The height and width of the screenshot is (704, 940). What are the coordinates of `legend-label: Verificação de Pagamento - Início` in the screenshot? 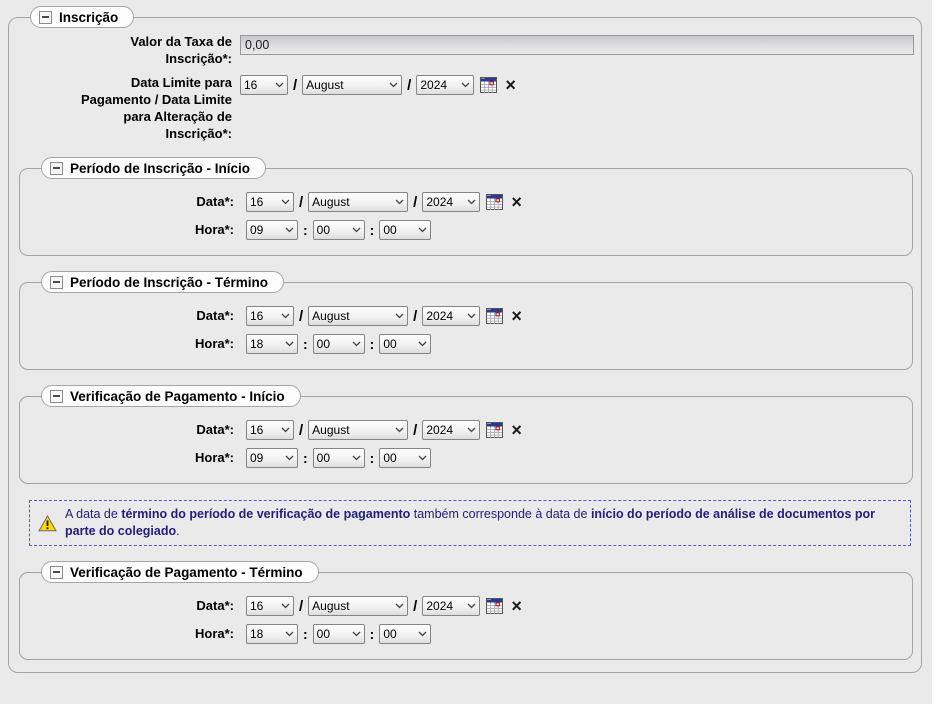 It's located at (177, 396).